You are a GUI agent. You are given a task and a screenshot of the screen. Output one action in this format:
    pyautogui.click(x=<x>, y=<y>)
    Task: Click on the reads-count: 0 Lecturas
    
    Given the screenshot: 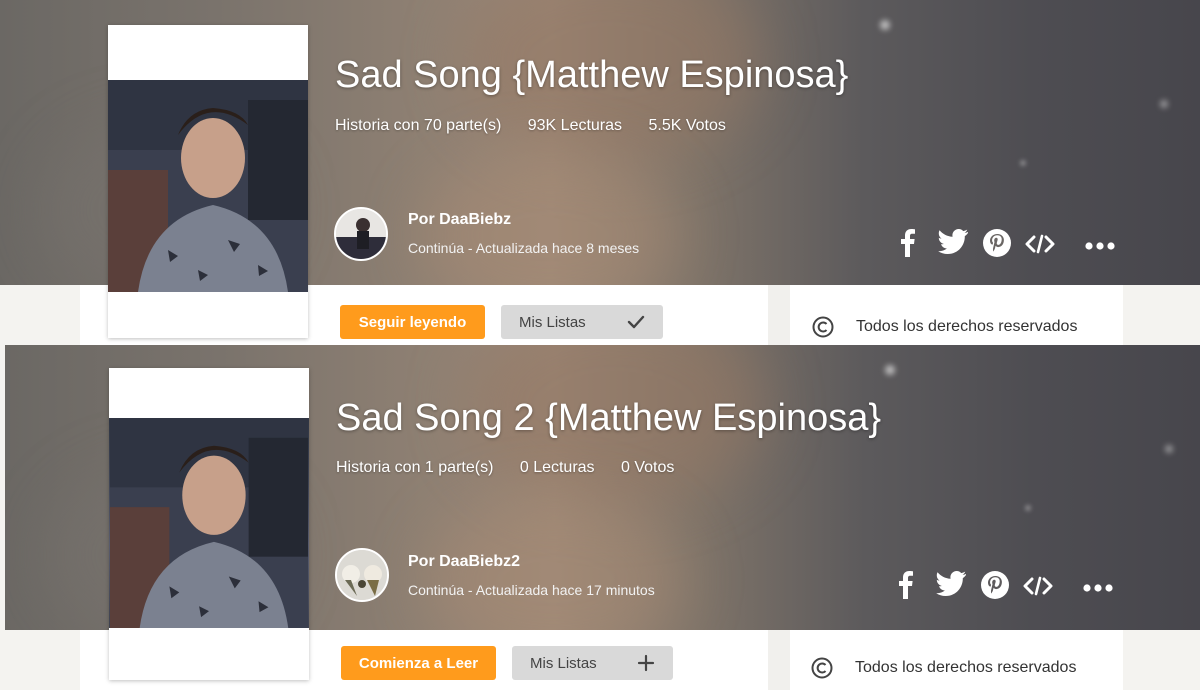 What is the action you would take?
    pyautogui.click(x=557, y=467)
    